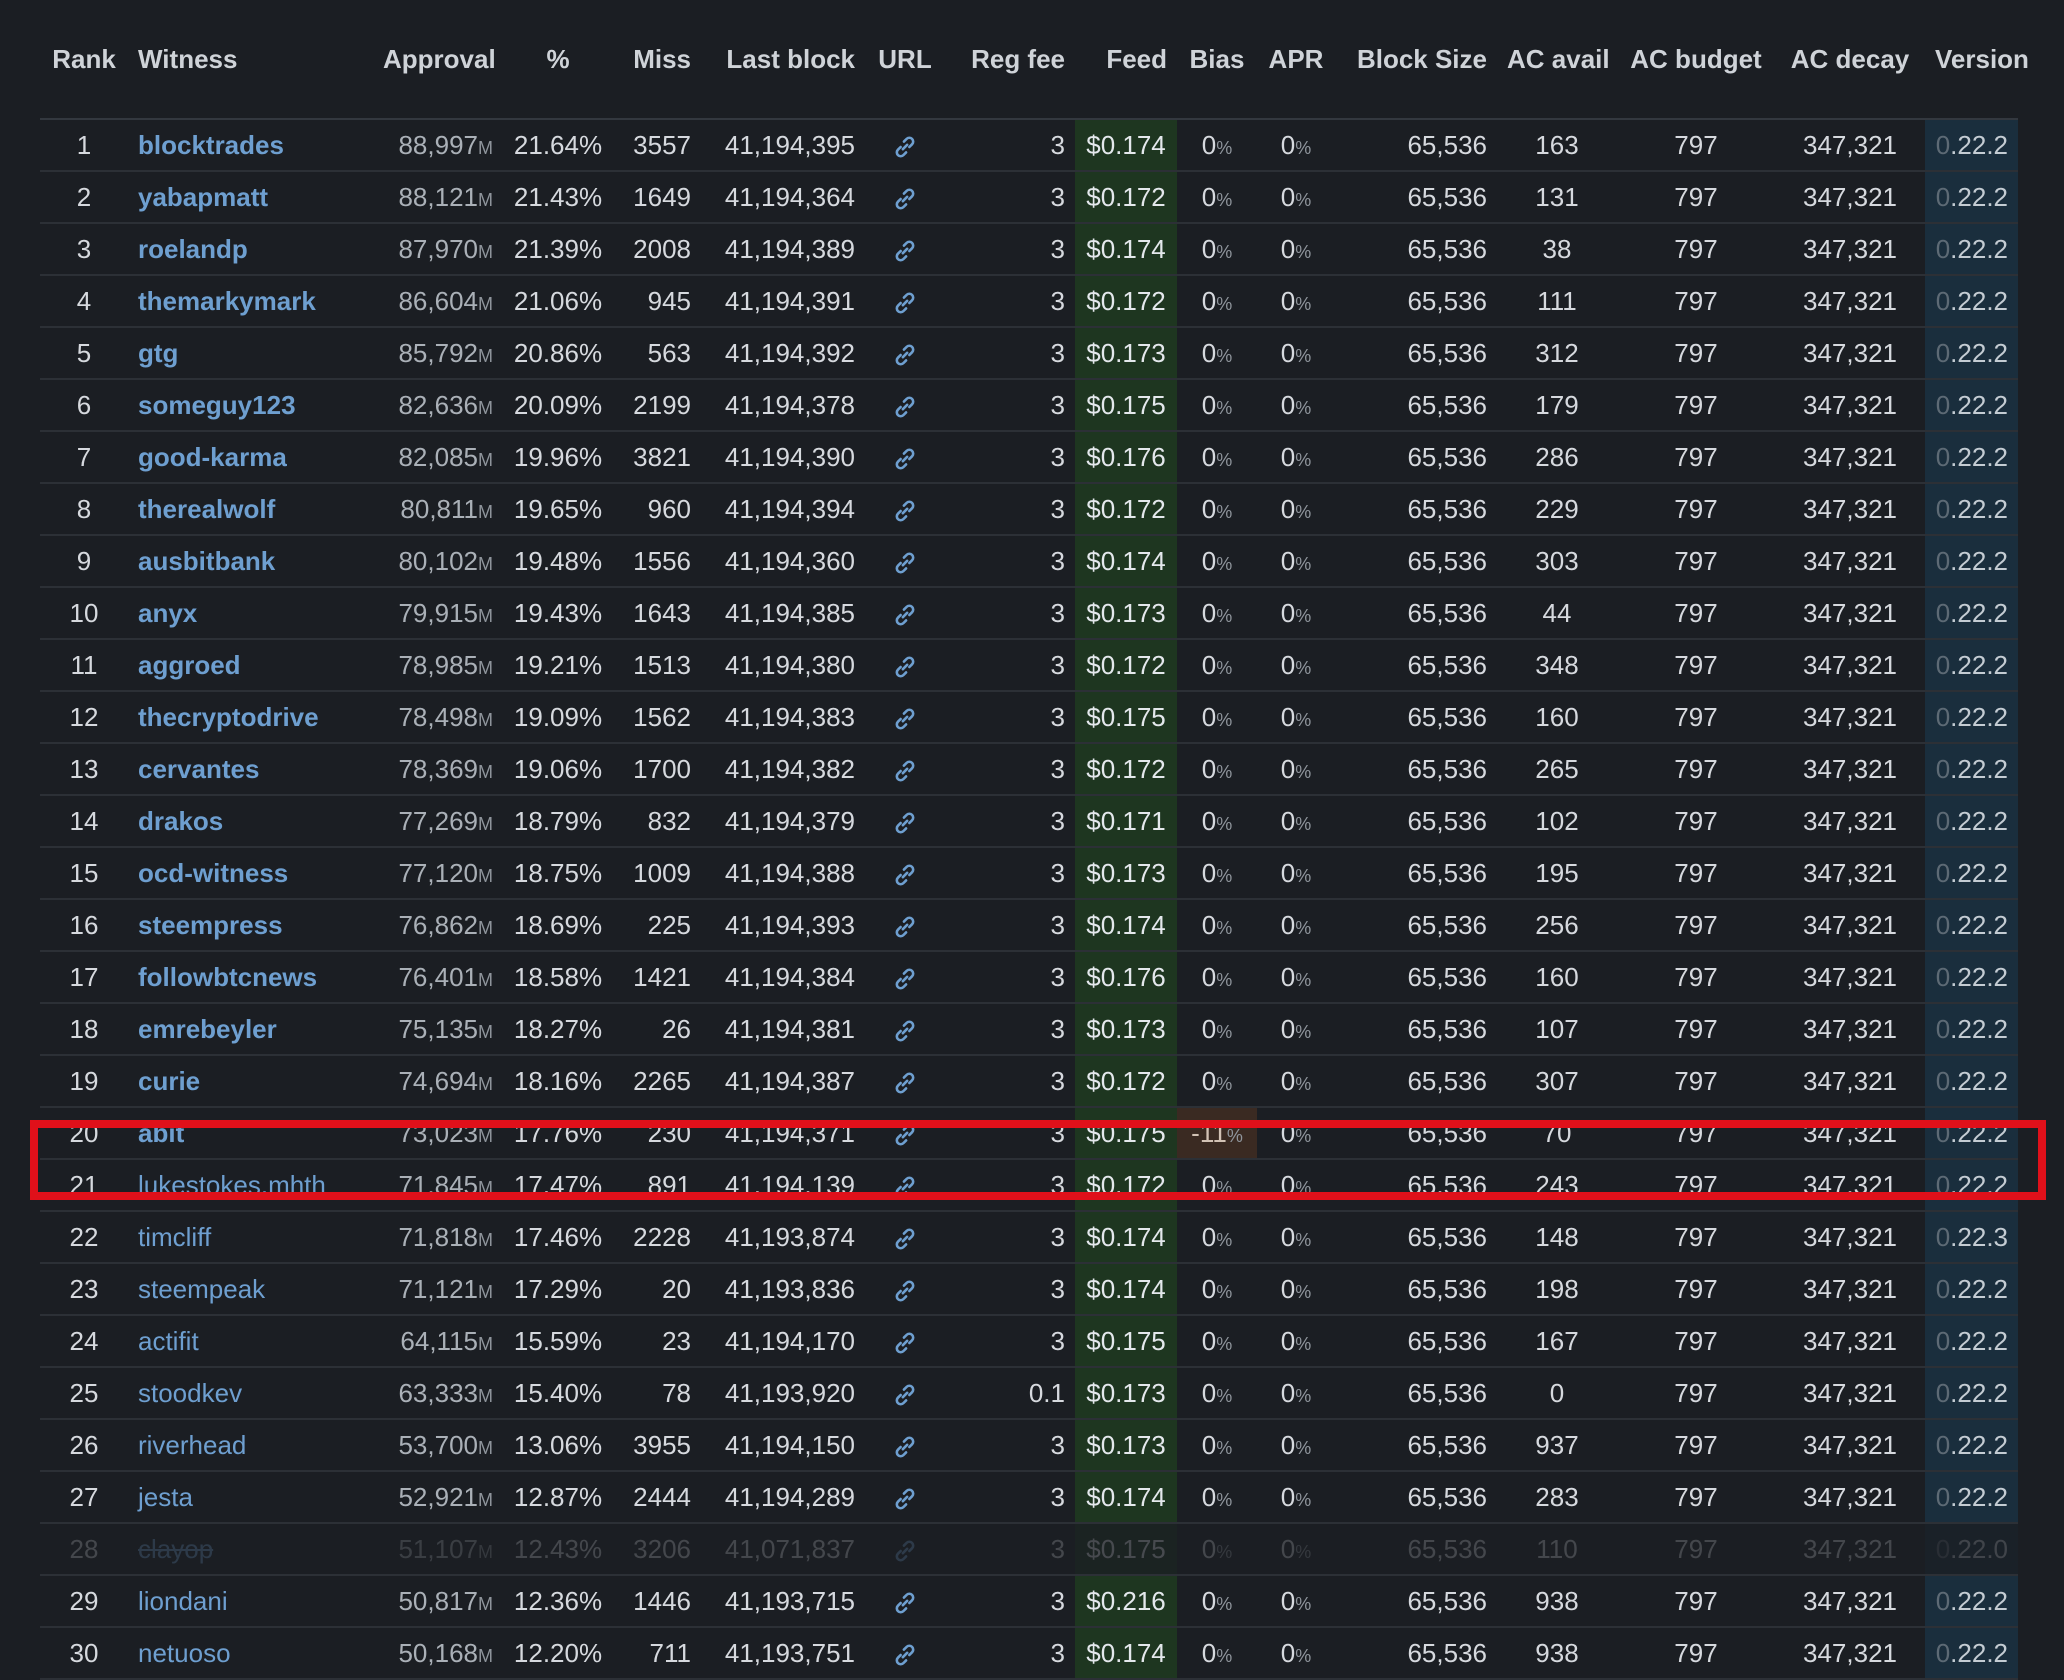 This screenshot has width=2064, height=1680. Describe the element at coordinates (180, 821) in the screenshot. I see `witness-link: drakos` at that location.